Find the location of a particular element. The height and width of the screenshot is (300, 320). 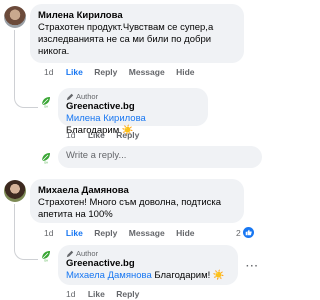

mention-link: Михаела Дамянова is located at coordinates (109, 275).